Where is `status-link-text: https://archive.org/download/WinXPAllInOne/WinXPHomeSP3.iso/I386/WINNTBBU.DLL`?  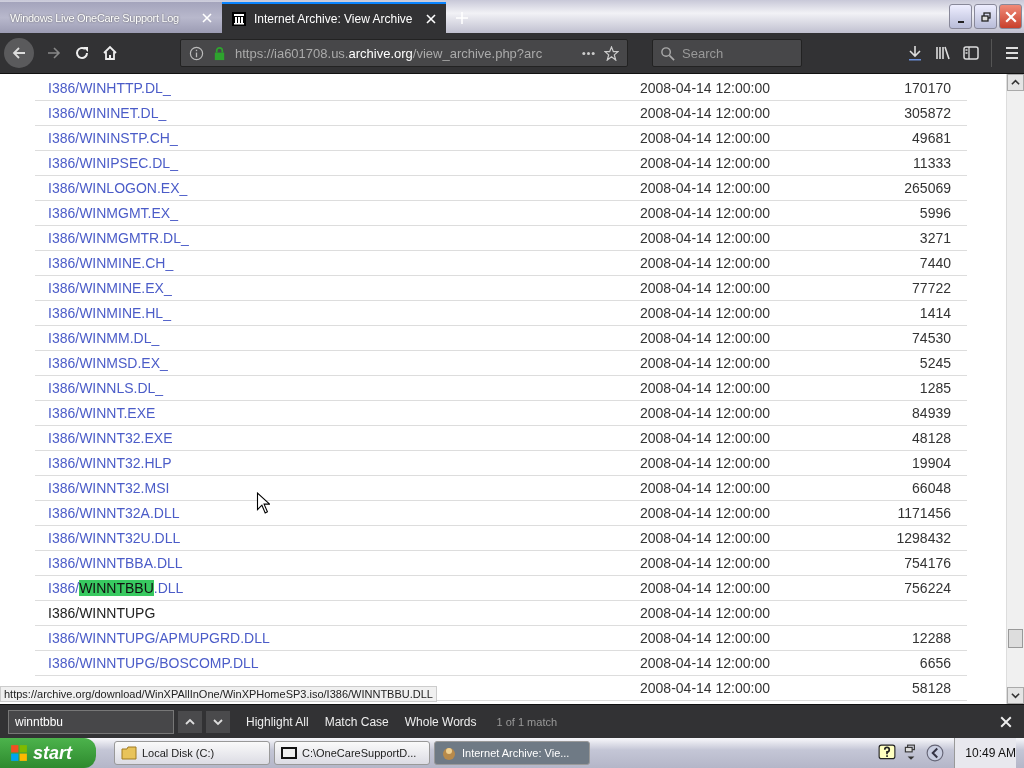
status-link-text: https://archive.org/download/WinXPAllInOne/WinXPHomeSP3.iso/I386/WINNTBBU.DLL is located at coordinates (218, 694).